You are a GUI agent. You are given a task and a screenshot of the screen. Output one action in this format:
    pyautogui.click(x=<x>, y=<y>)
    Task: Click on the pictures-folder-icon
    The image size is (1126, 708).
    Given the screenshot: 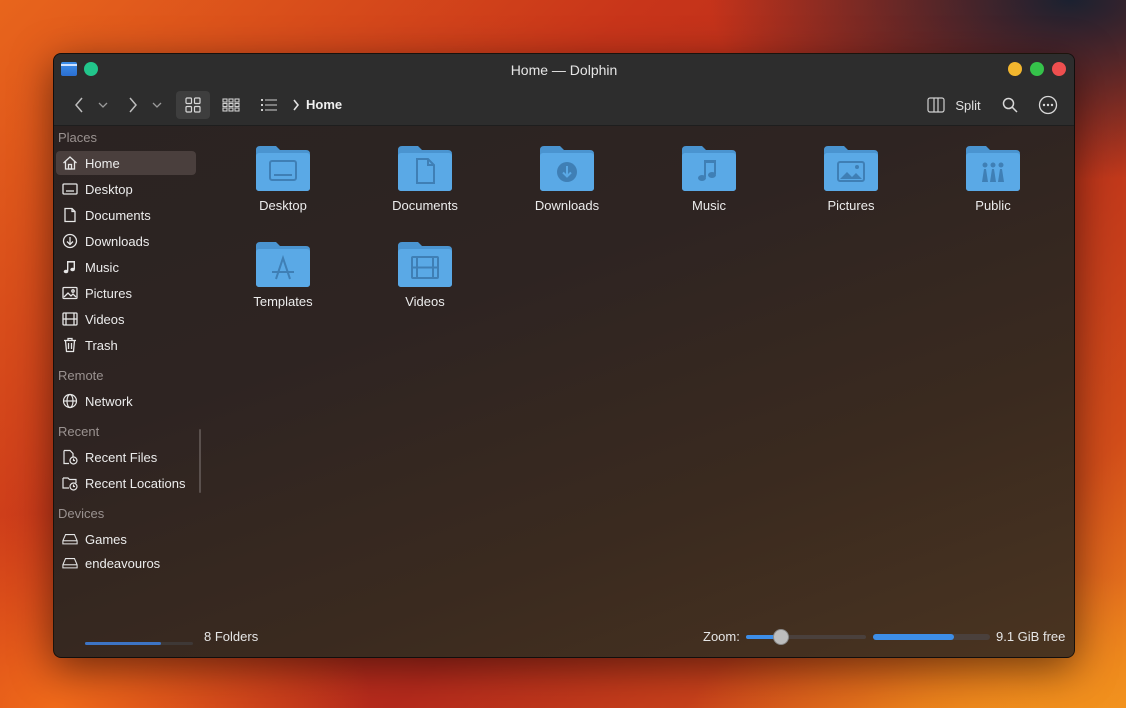 What is the action you would take?
    pyautogui.click(x=851, y=168)
    